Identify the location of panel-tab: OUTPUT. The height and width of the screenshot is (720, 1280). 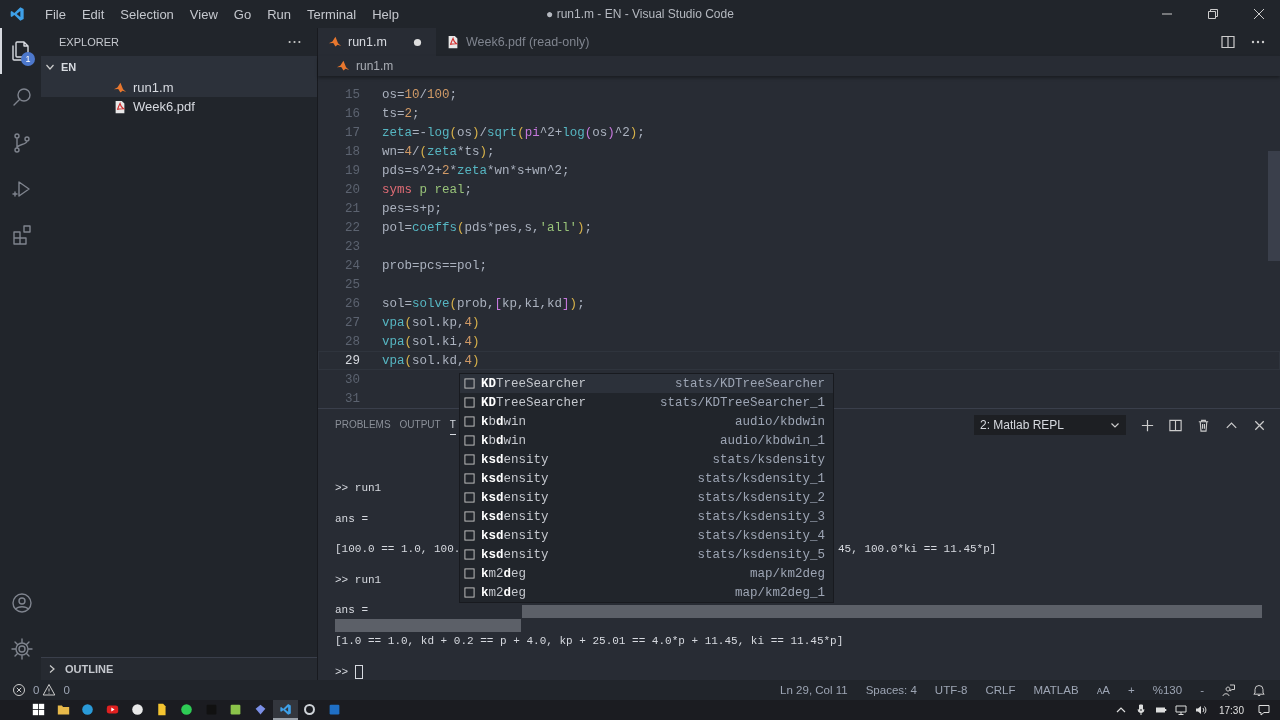
(420, 425).